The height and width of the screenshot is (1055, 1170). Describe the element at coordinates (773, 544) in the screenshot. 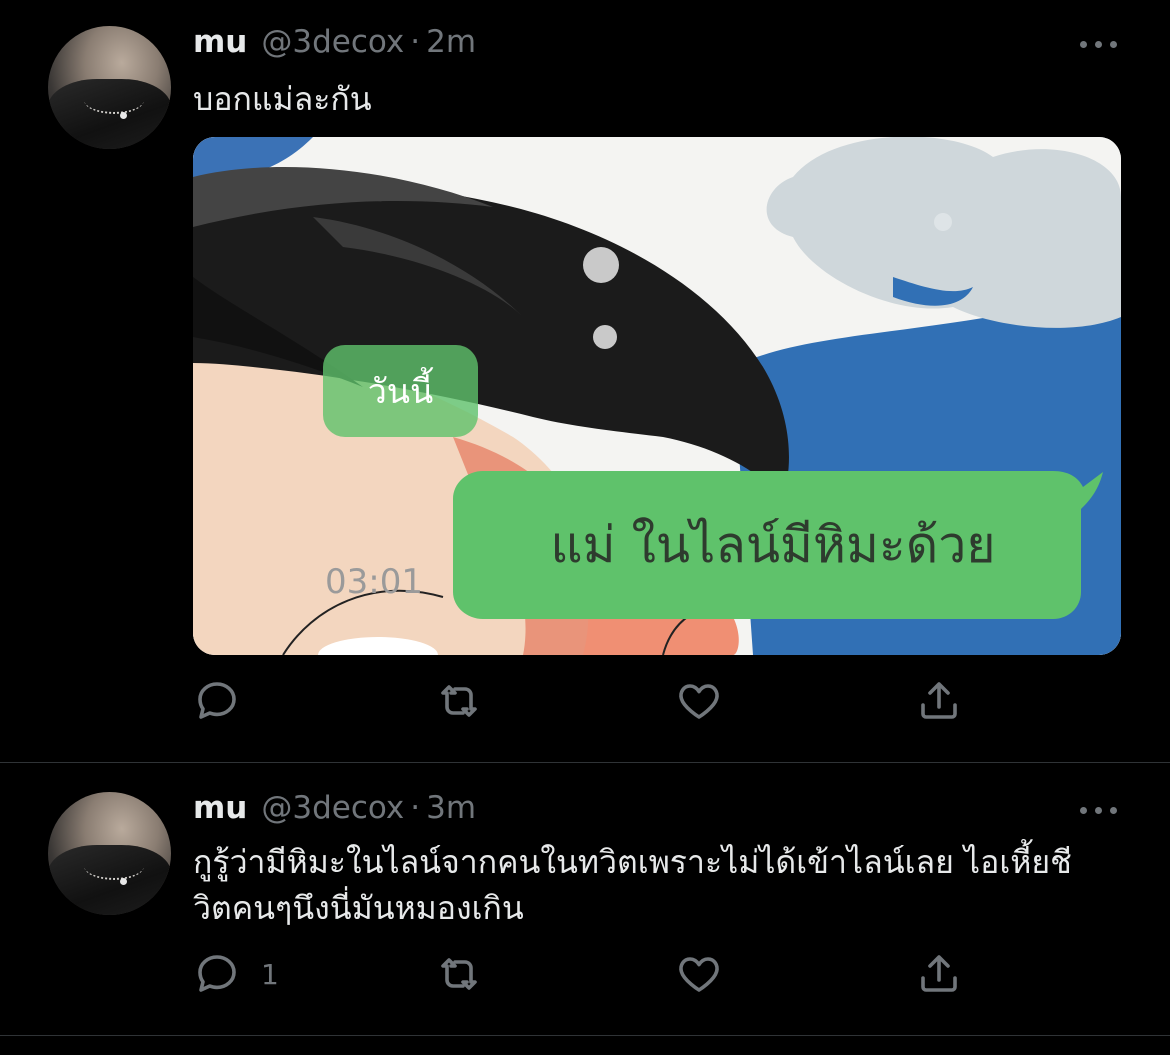

I see `large-chat-bubble-text: แม่ ในไลน์มีหิมะด้วย` at that location.